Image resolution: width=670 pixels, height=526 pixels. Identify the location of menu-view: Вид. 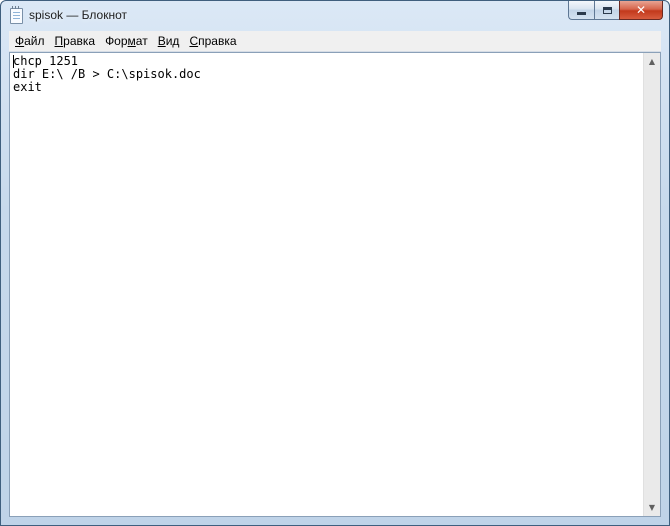
(169, 41).